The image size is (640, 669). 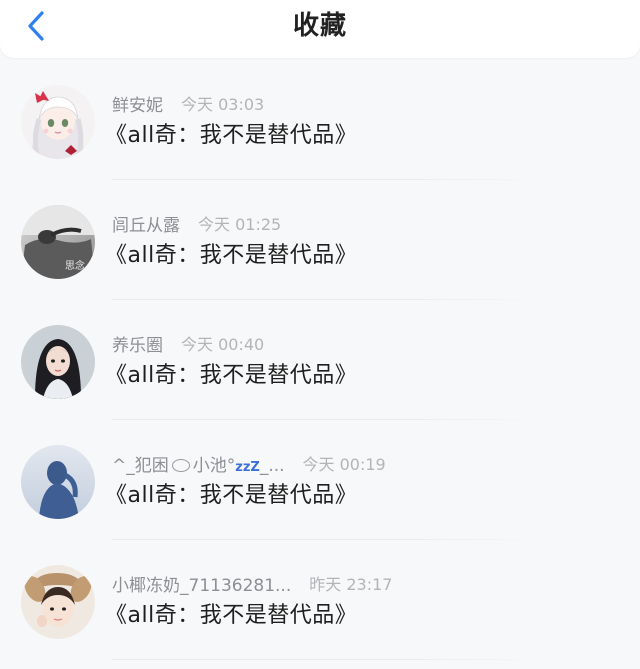 I want to click on item-meta: ^_犯困 小池°zzZ_... 今天 00:19, so click(x=249, y=463).